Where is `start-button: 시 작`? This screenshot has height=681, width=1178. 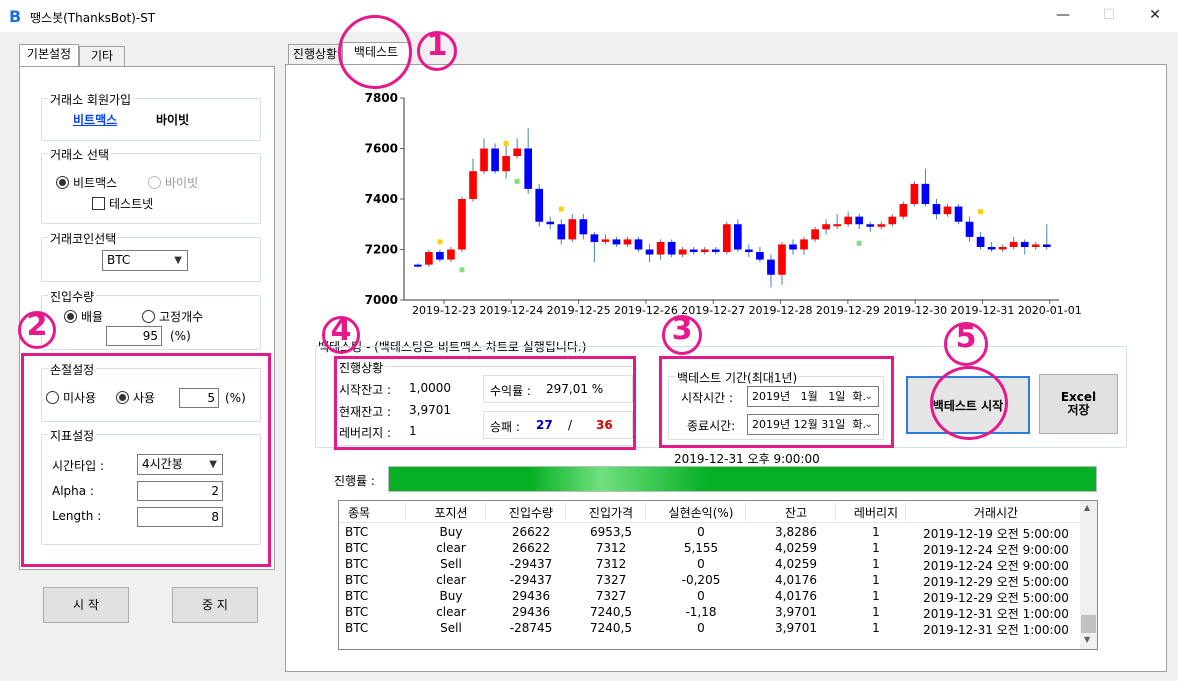 start-button: 시 작 is located at coordinates (86, 605).